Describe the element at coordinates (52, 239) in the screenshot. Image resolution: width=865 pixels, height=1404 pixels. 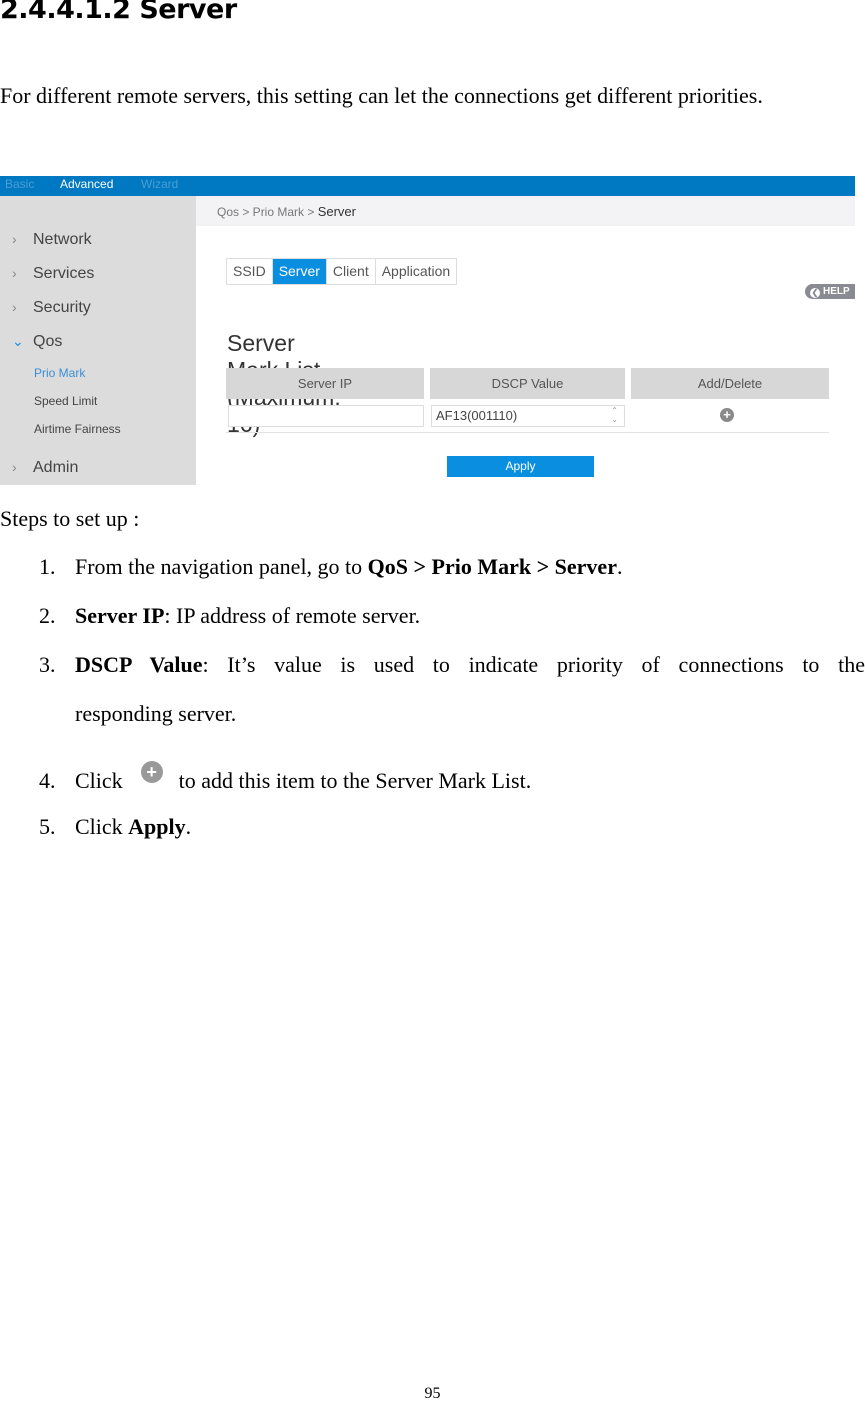
I see `sidebar-item-network: › Network` at that location.